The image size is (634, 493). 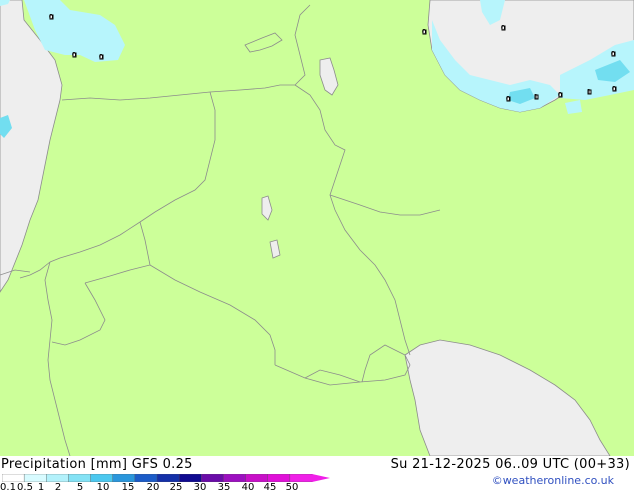 I want to click on legend-tick-label: 5, so click(x=80, y=487).